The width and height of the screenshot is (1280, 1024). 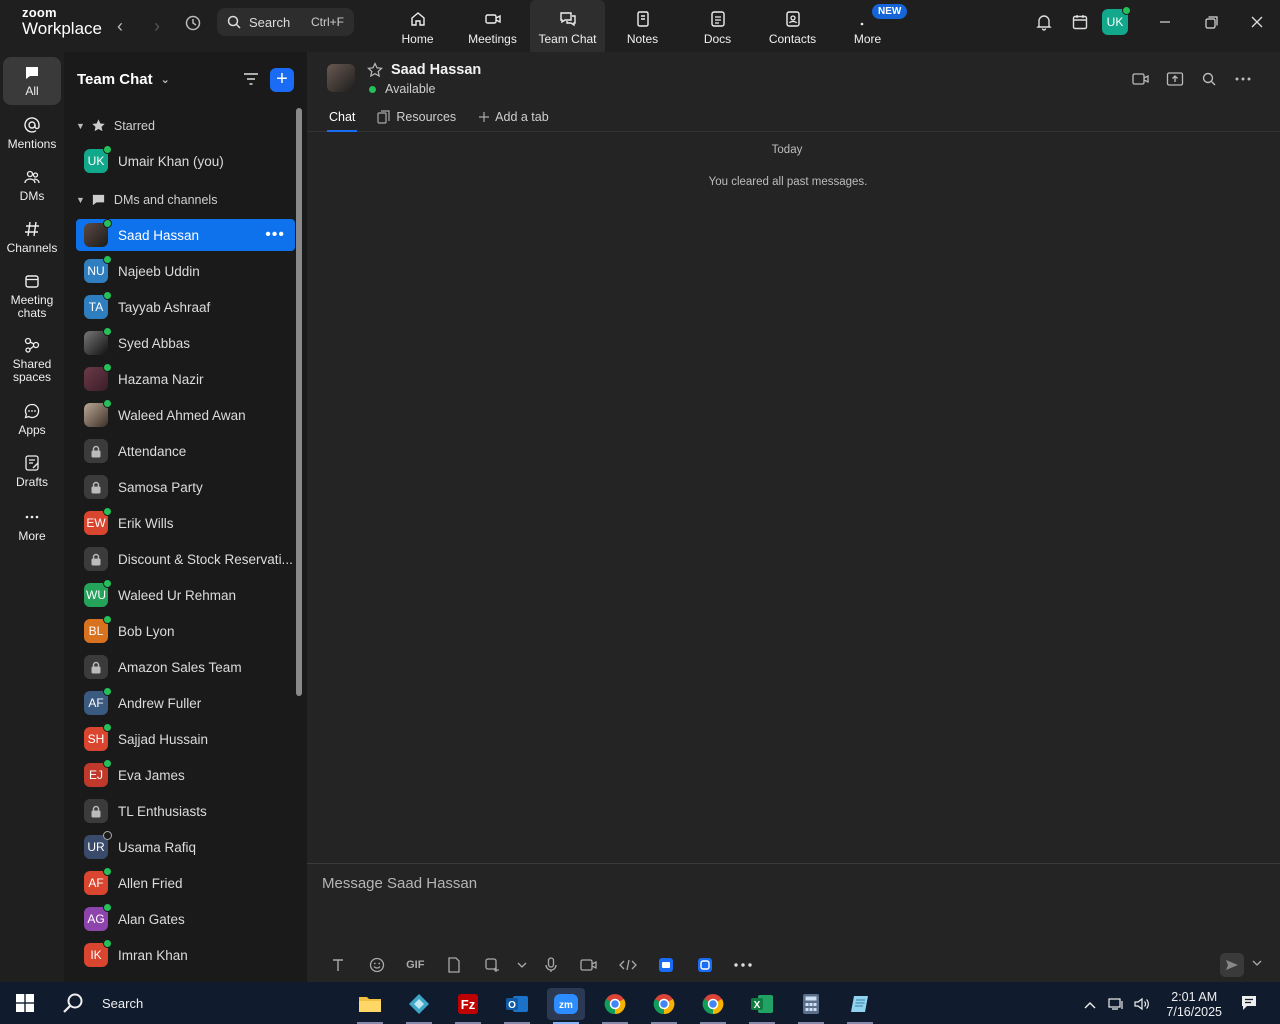 I want to click on tab-resources: Resources, so click(x=416, y=117).